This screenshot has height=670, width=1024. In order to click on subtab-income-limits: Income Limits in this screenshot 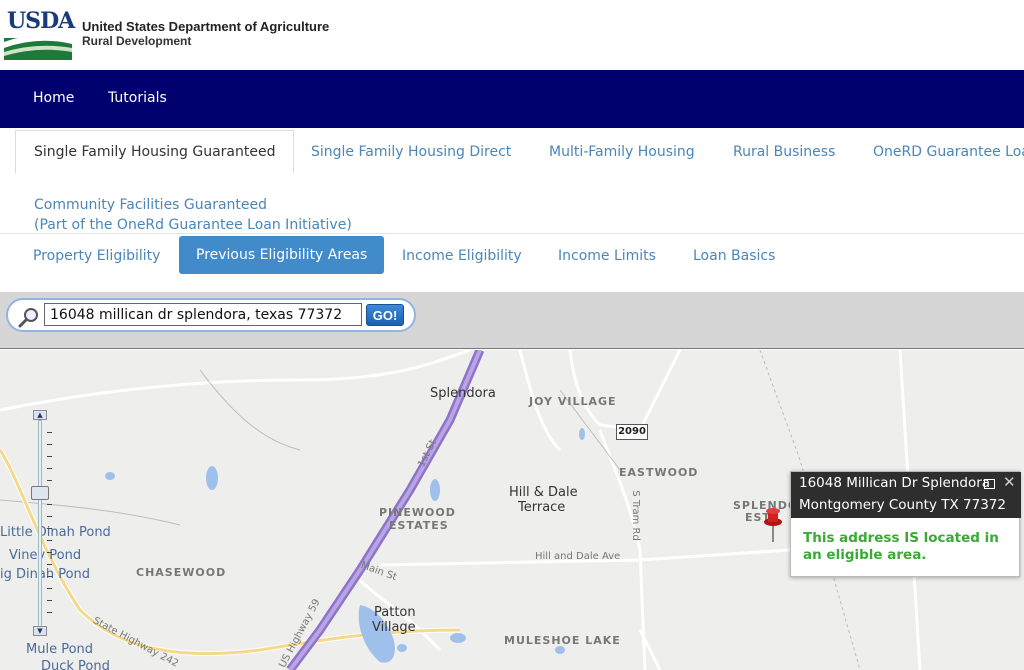, I will do `click(607, 256)`.